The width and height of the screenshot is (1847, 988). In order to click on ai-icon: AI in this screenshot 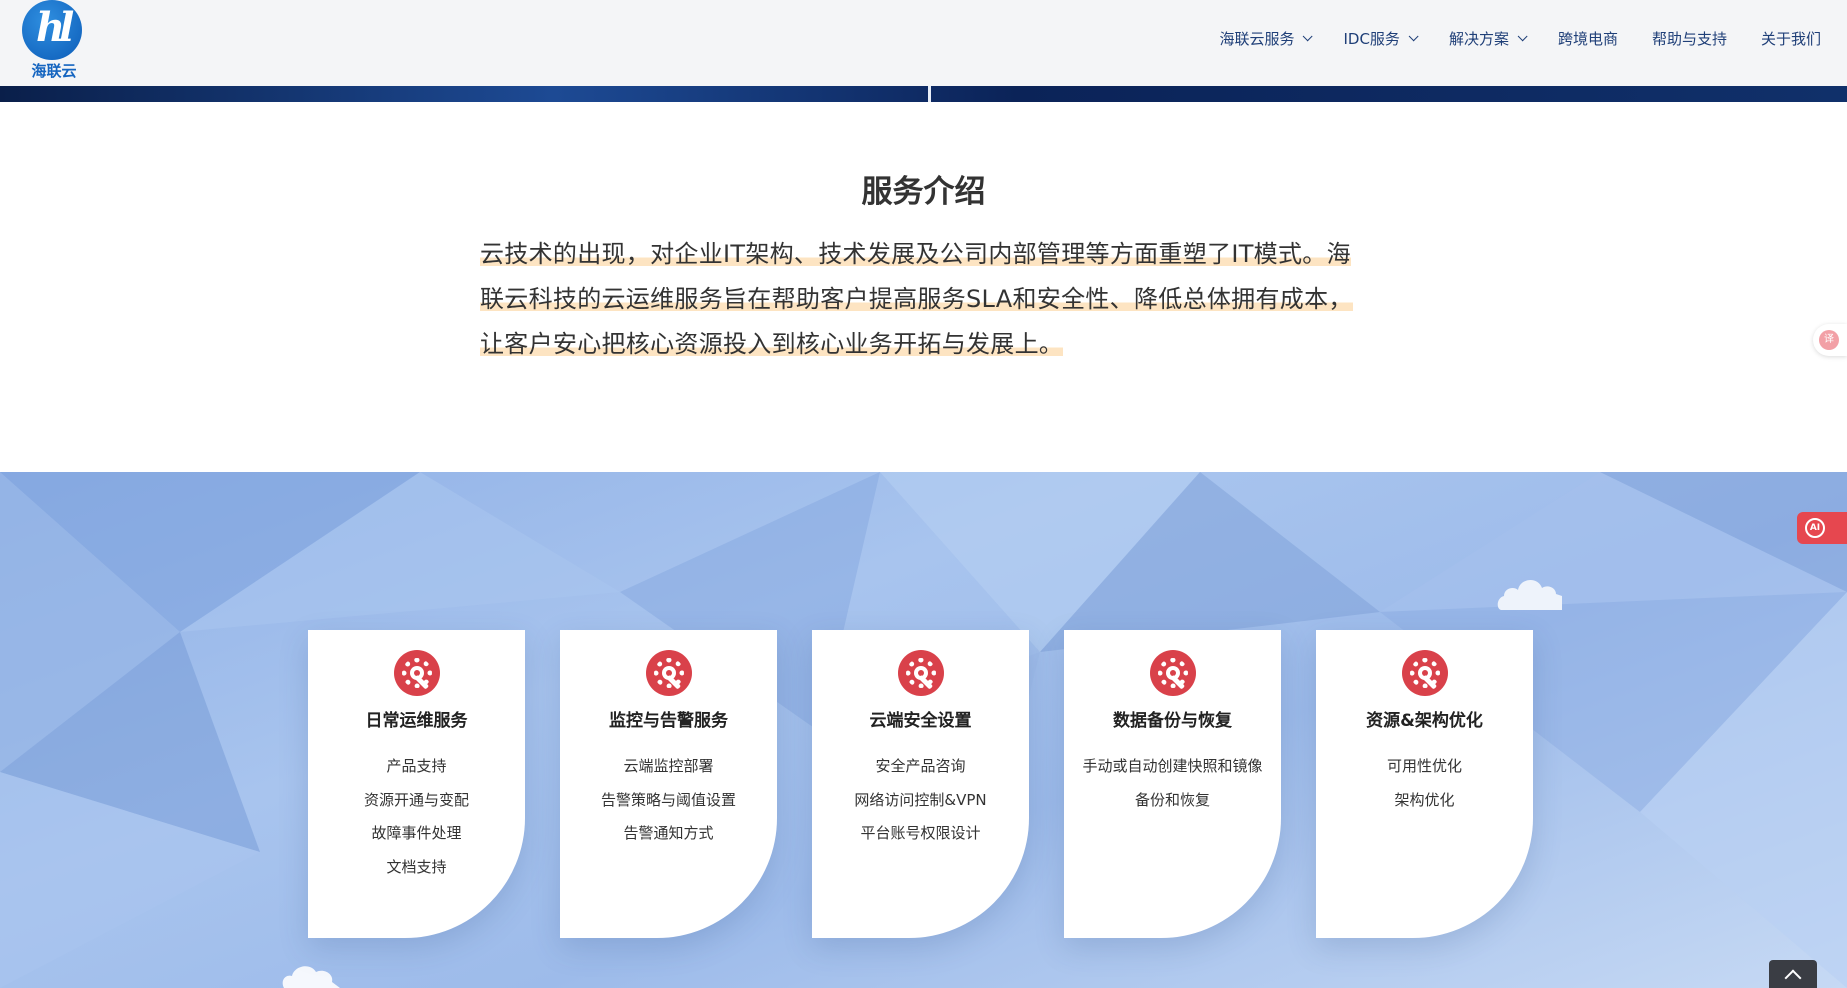, I will do `click(1815, 528)`.